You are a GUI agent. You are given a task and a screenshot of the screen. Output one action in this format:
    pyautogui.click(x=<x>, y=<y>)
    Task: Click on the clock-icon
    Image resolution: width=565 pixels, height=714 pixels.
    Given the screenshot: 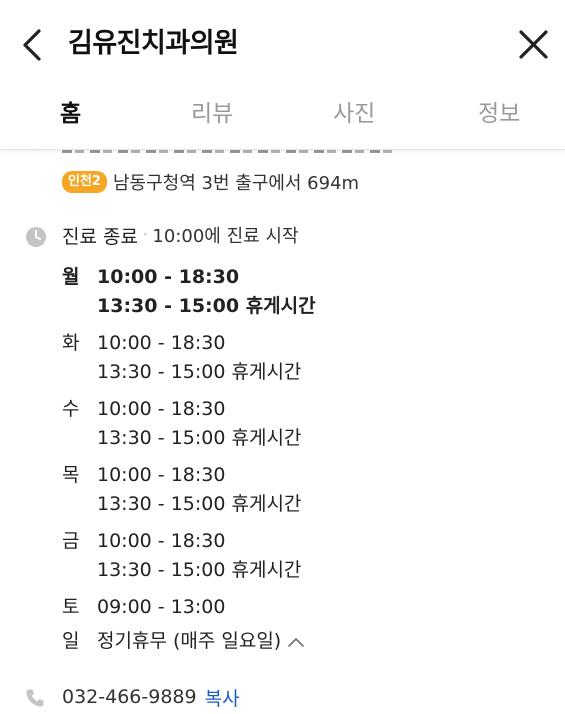 What is the action you would take?
    pyautogui.click(x=36, y=237)
    